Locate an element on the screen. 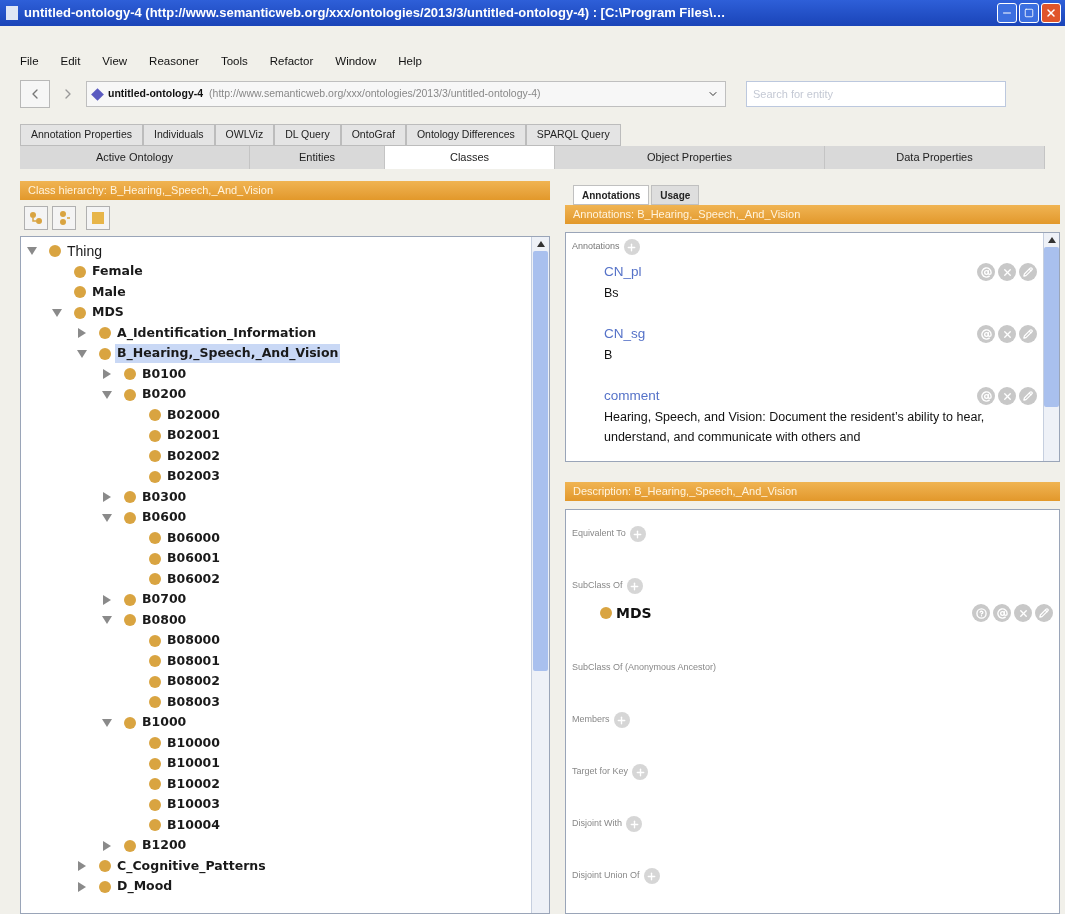 The width and height of the screenshot is (1065, 914). tree-item: Male is located at coordinates (109, 292).